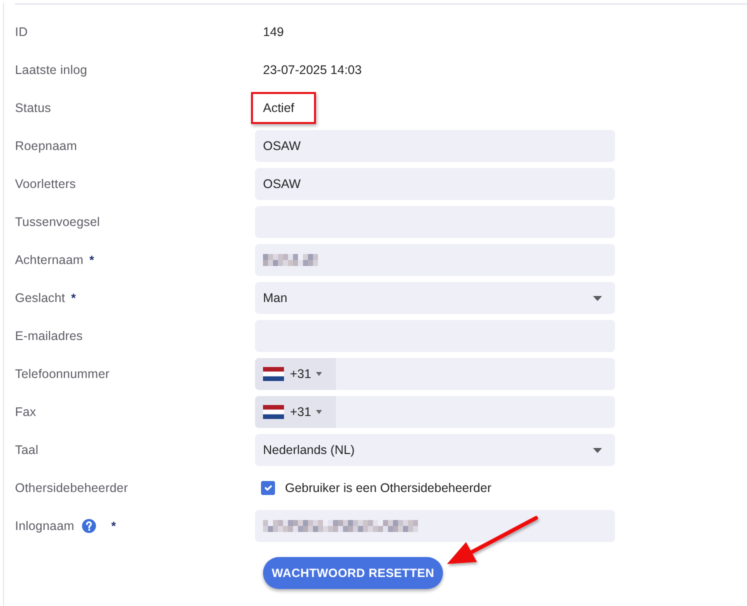  What do you see at coordinates (435, 450) in the screenshot?
I see `select-field: Nederlands (NL)` at bounding box center [435, 450].